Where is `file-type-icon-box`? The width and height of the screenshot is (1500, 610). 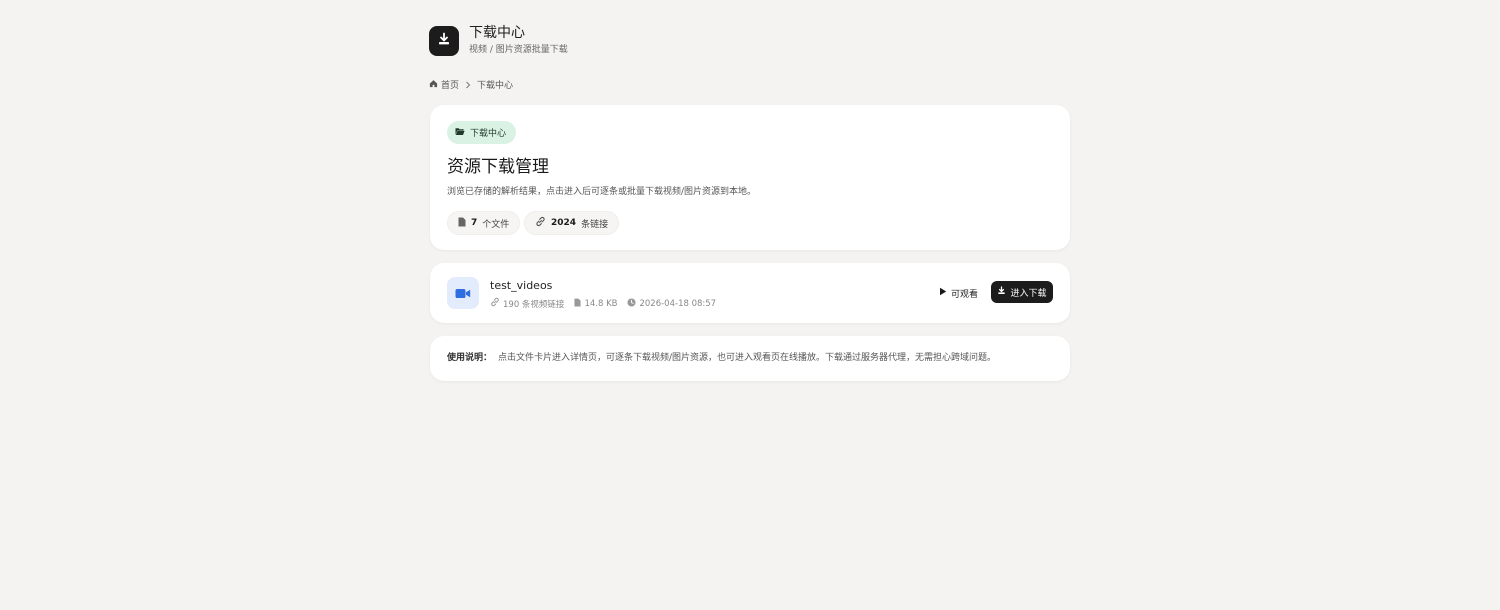 file-type-icon-box is located at coordinates (463, 293).